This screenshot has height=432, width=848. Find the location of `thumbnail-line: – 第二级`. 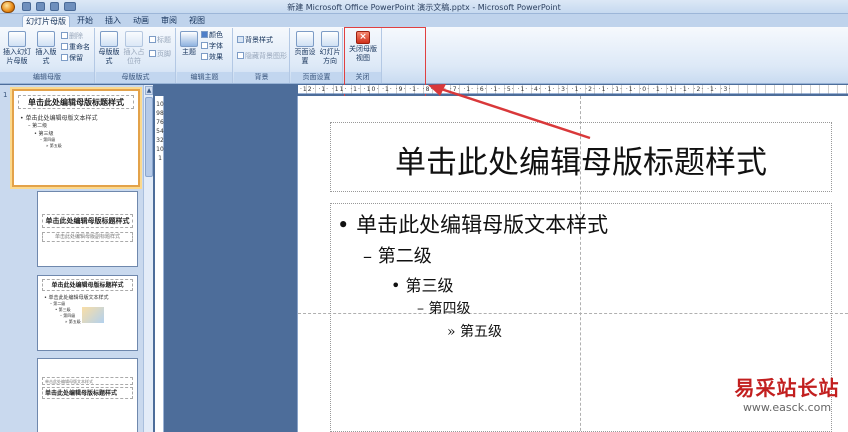

thumbnail-line: – 第二级 is located at coordinates (38, 126).